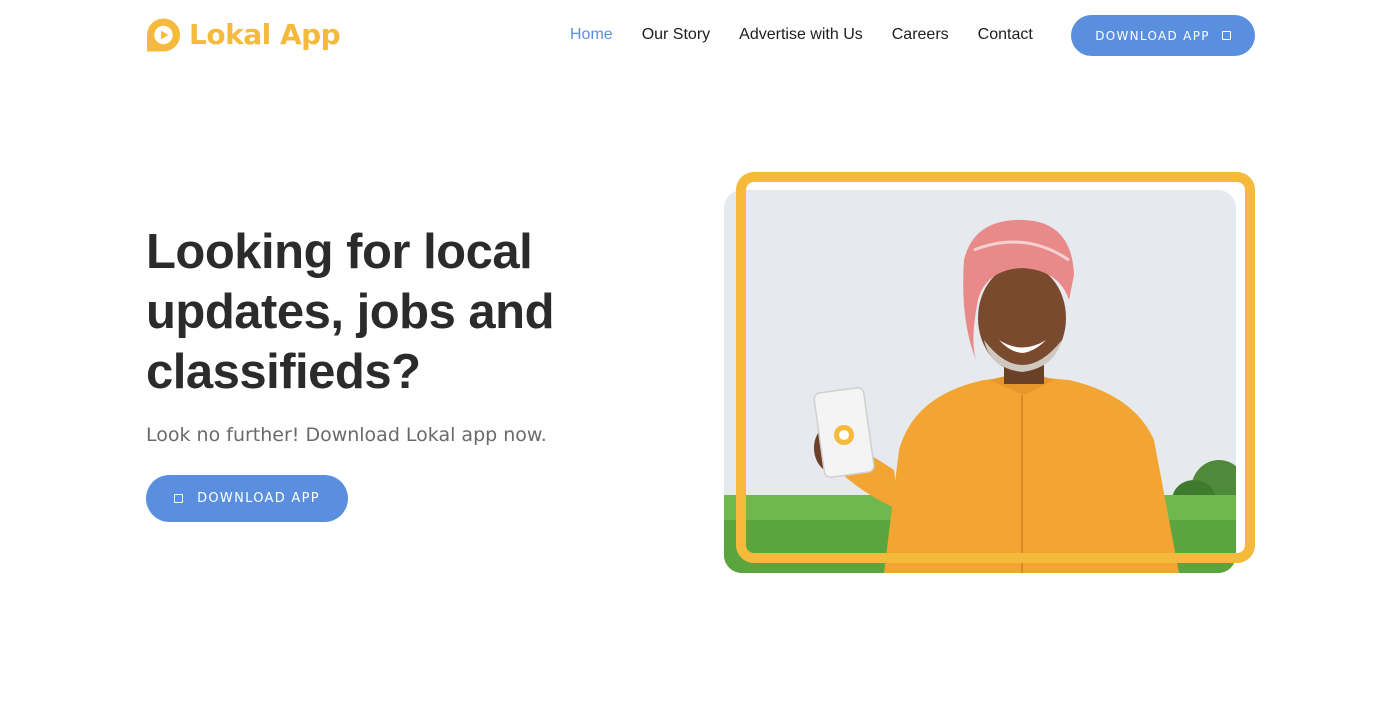 This screenshot has height=702, width=1400. What do you see at coordinates (920, 35) in the screenshot?
I see `nav-careers: Careers` at bounding box center [920, 35].